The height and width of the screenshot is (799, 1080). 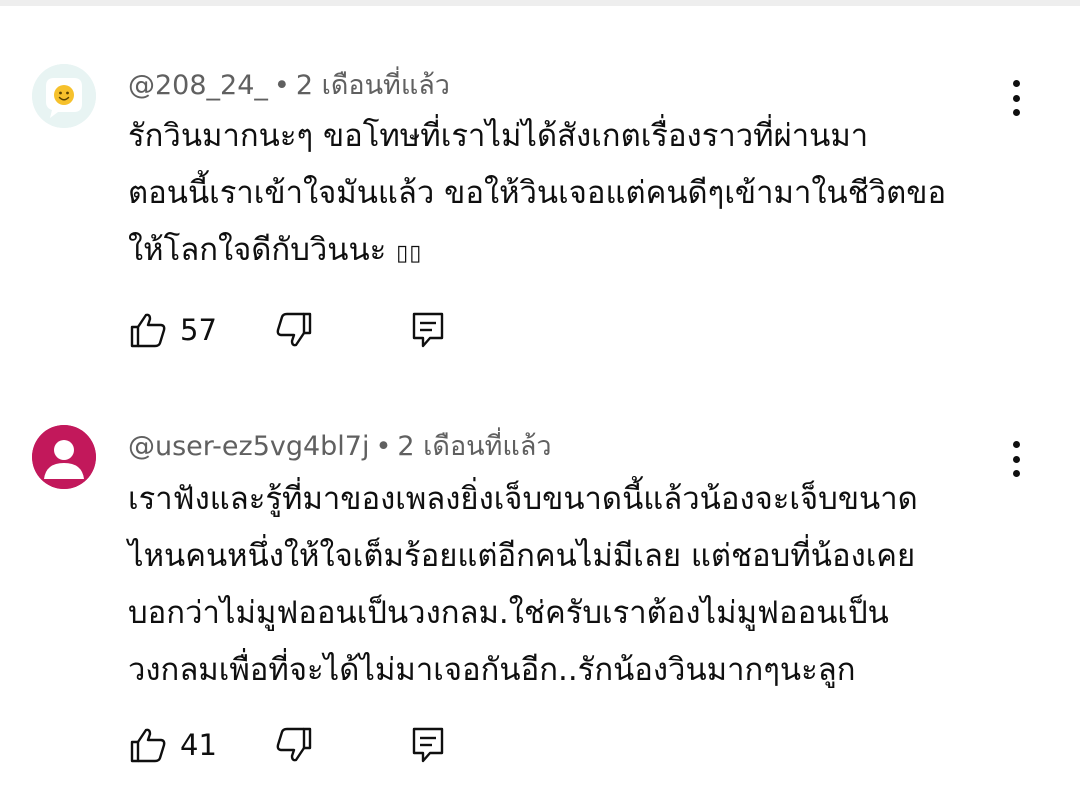 What do you see at coordinates (578, 252) in the screenshot?
I see `comment-line: ให้โลกใจดีกับวินนะ ▯▯` at bounding box center [578, 252].